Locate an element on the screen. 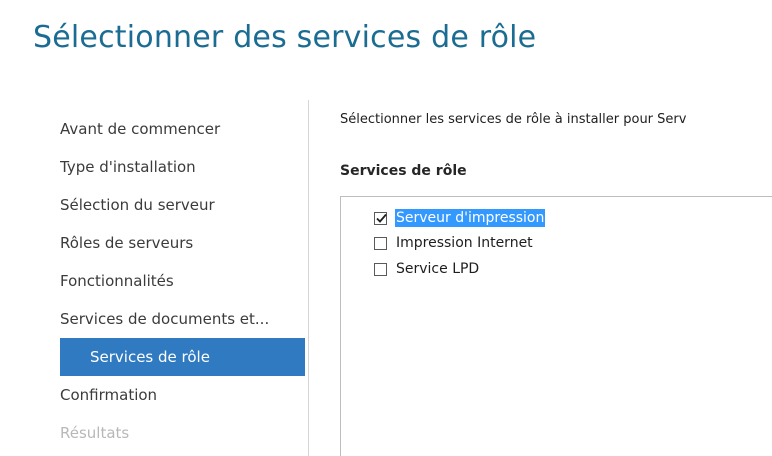 The image size is (772, 456). role-service-label: Serveur d'impression is located at coordinates (470, 218).